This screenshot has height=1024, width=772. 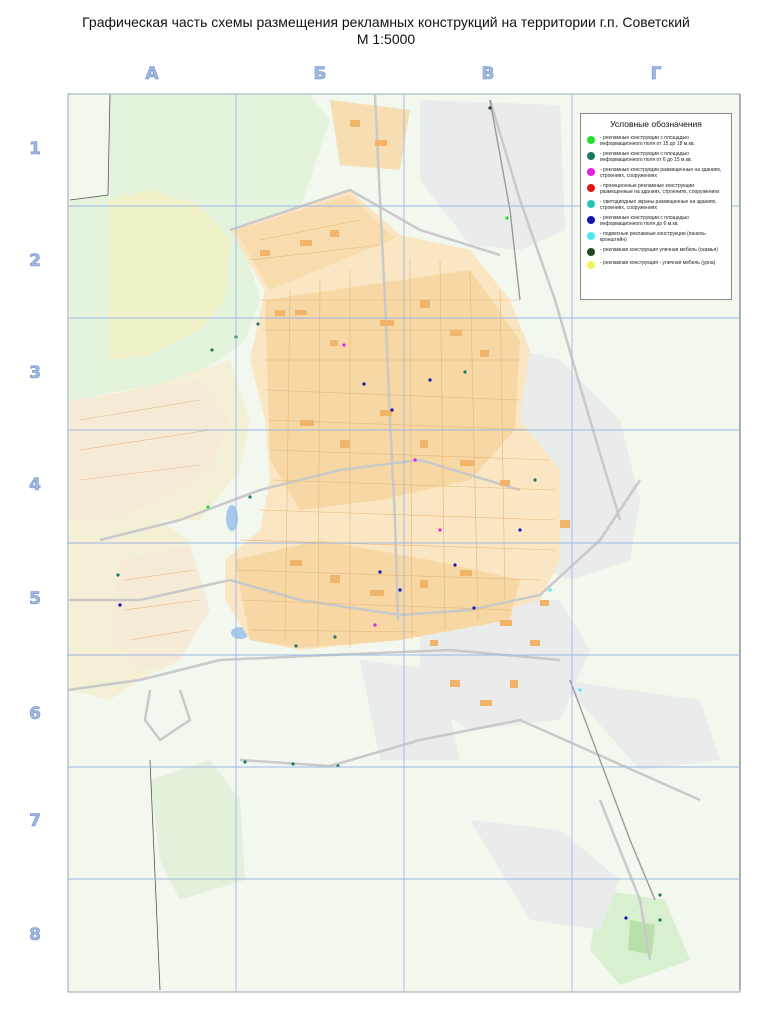 What do you see at coordinates (656, 124) in the screenshot?
I see `legend-title: Условные обозначения` at bounding box center [656, 124].